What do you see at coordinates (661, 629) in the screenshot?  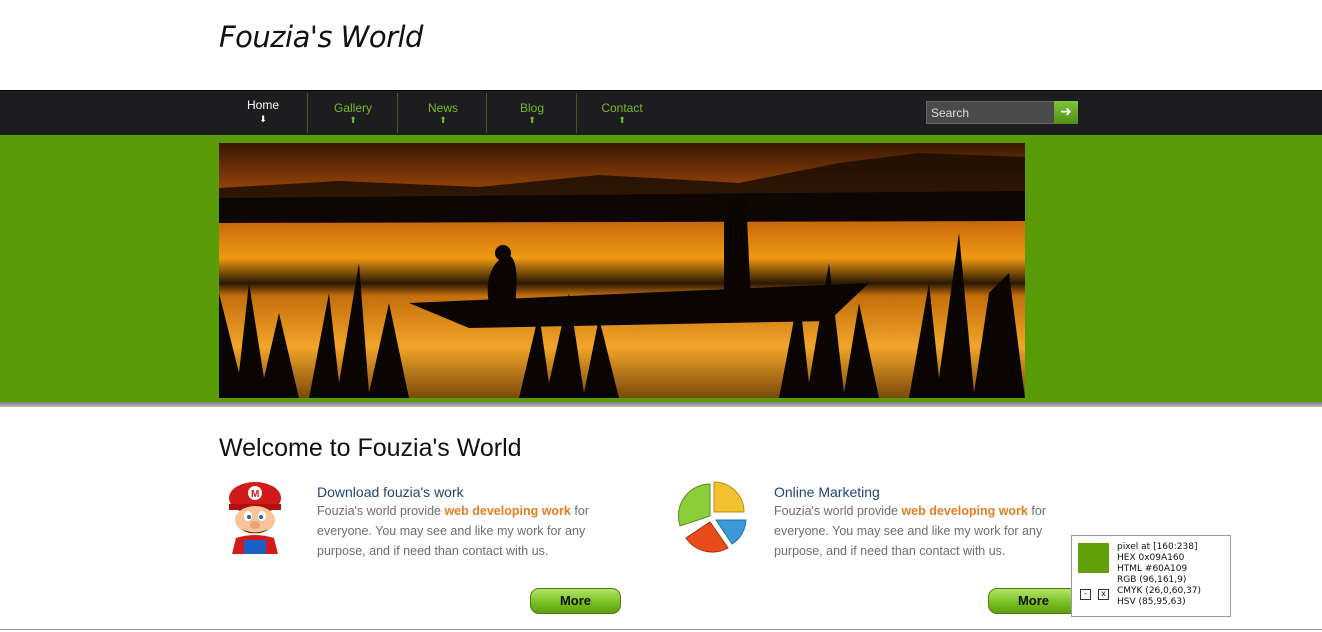 I see `footer-divider` at bounding box center [661, 629].